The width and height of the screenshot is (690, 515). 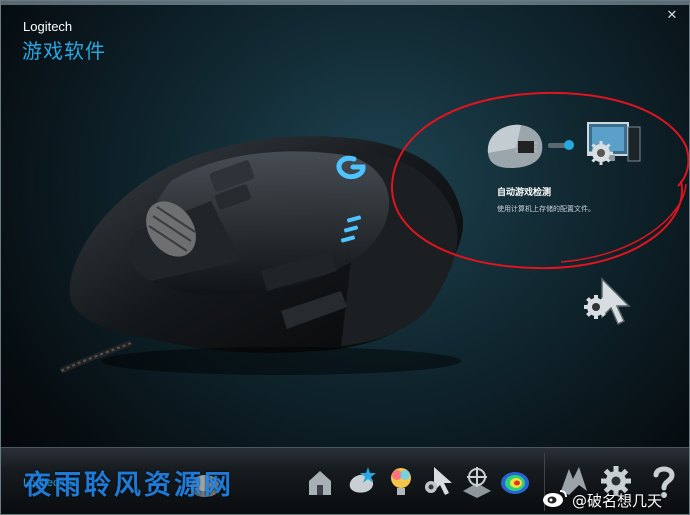 I want to click on window-top-edge, so click(x=345, y=3).